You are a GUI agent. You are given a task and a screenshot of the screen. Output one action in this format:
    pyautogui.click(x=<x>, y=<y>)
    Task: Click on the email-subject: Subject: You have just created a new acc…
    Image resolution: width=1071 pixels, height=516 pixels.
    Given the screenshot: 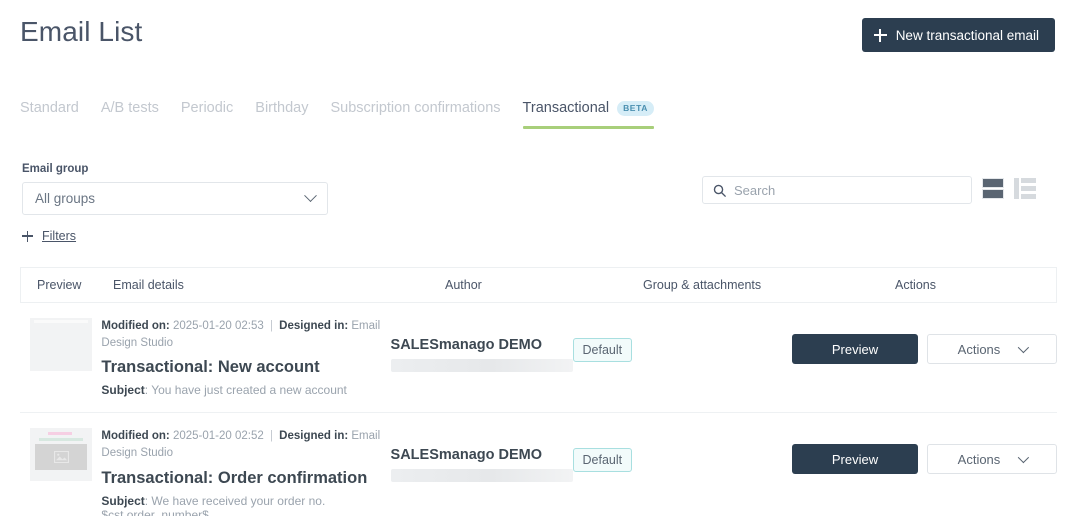 What is the action you would take?
    pyautogui.click(x=245, y=390)
    